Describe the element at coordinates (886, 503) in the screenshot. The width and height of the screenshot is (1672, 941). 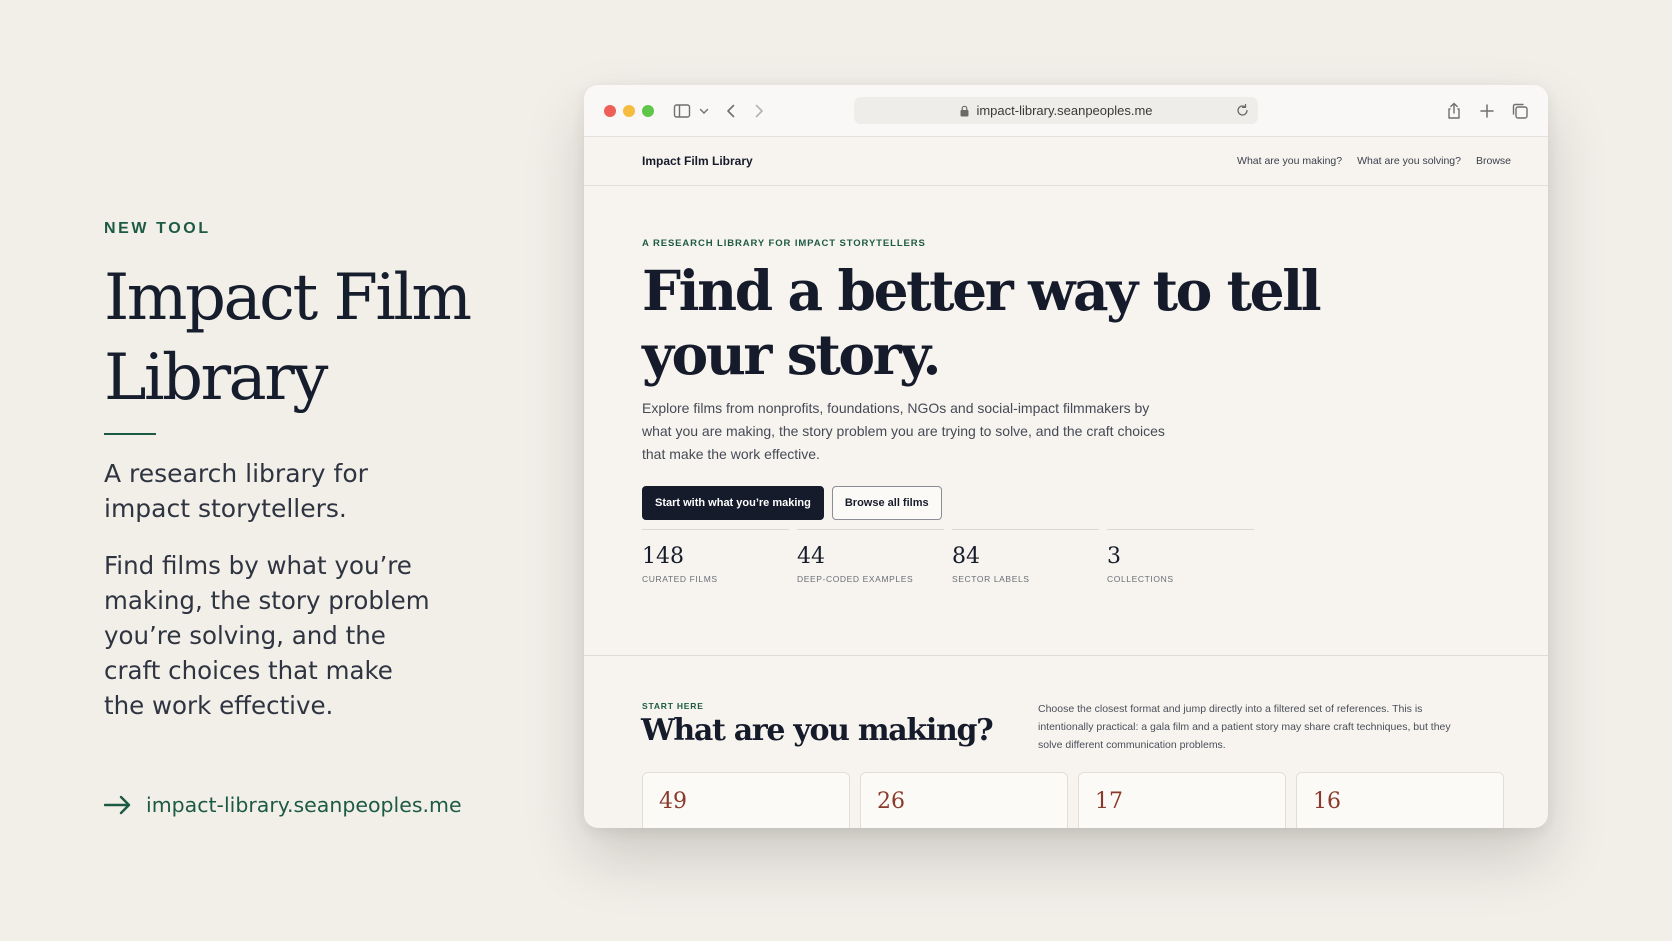
I see `browse-all-button: Browse all films` at that location.